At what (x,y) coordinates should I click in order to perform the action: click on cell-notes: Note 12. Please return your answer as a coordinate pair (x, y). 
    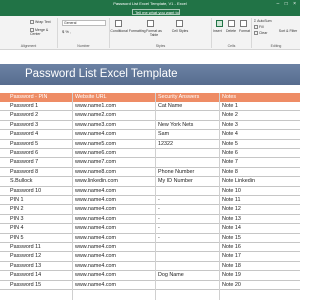
    Looking at the image, I should click on (231, 209).